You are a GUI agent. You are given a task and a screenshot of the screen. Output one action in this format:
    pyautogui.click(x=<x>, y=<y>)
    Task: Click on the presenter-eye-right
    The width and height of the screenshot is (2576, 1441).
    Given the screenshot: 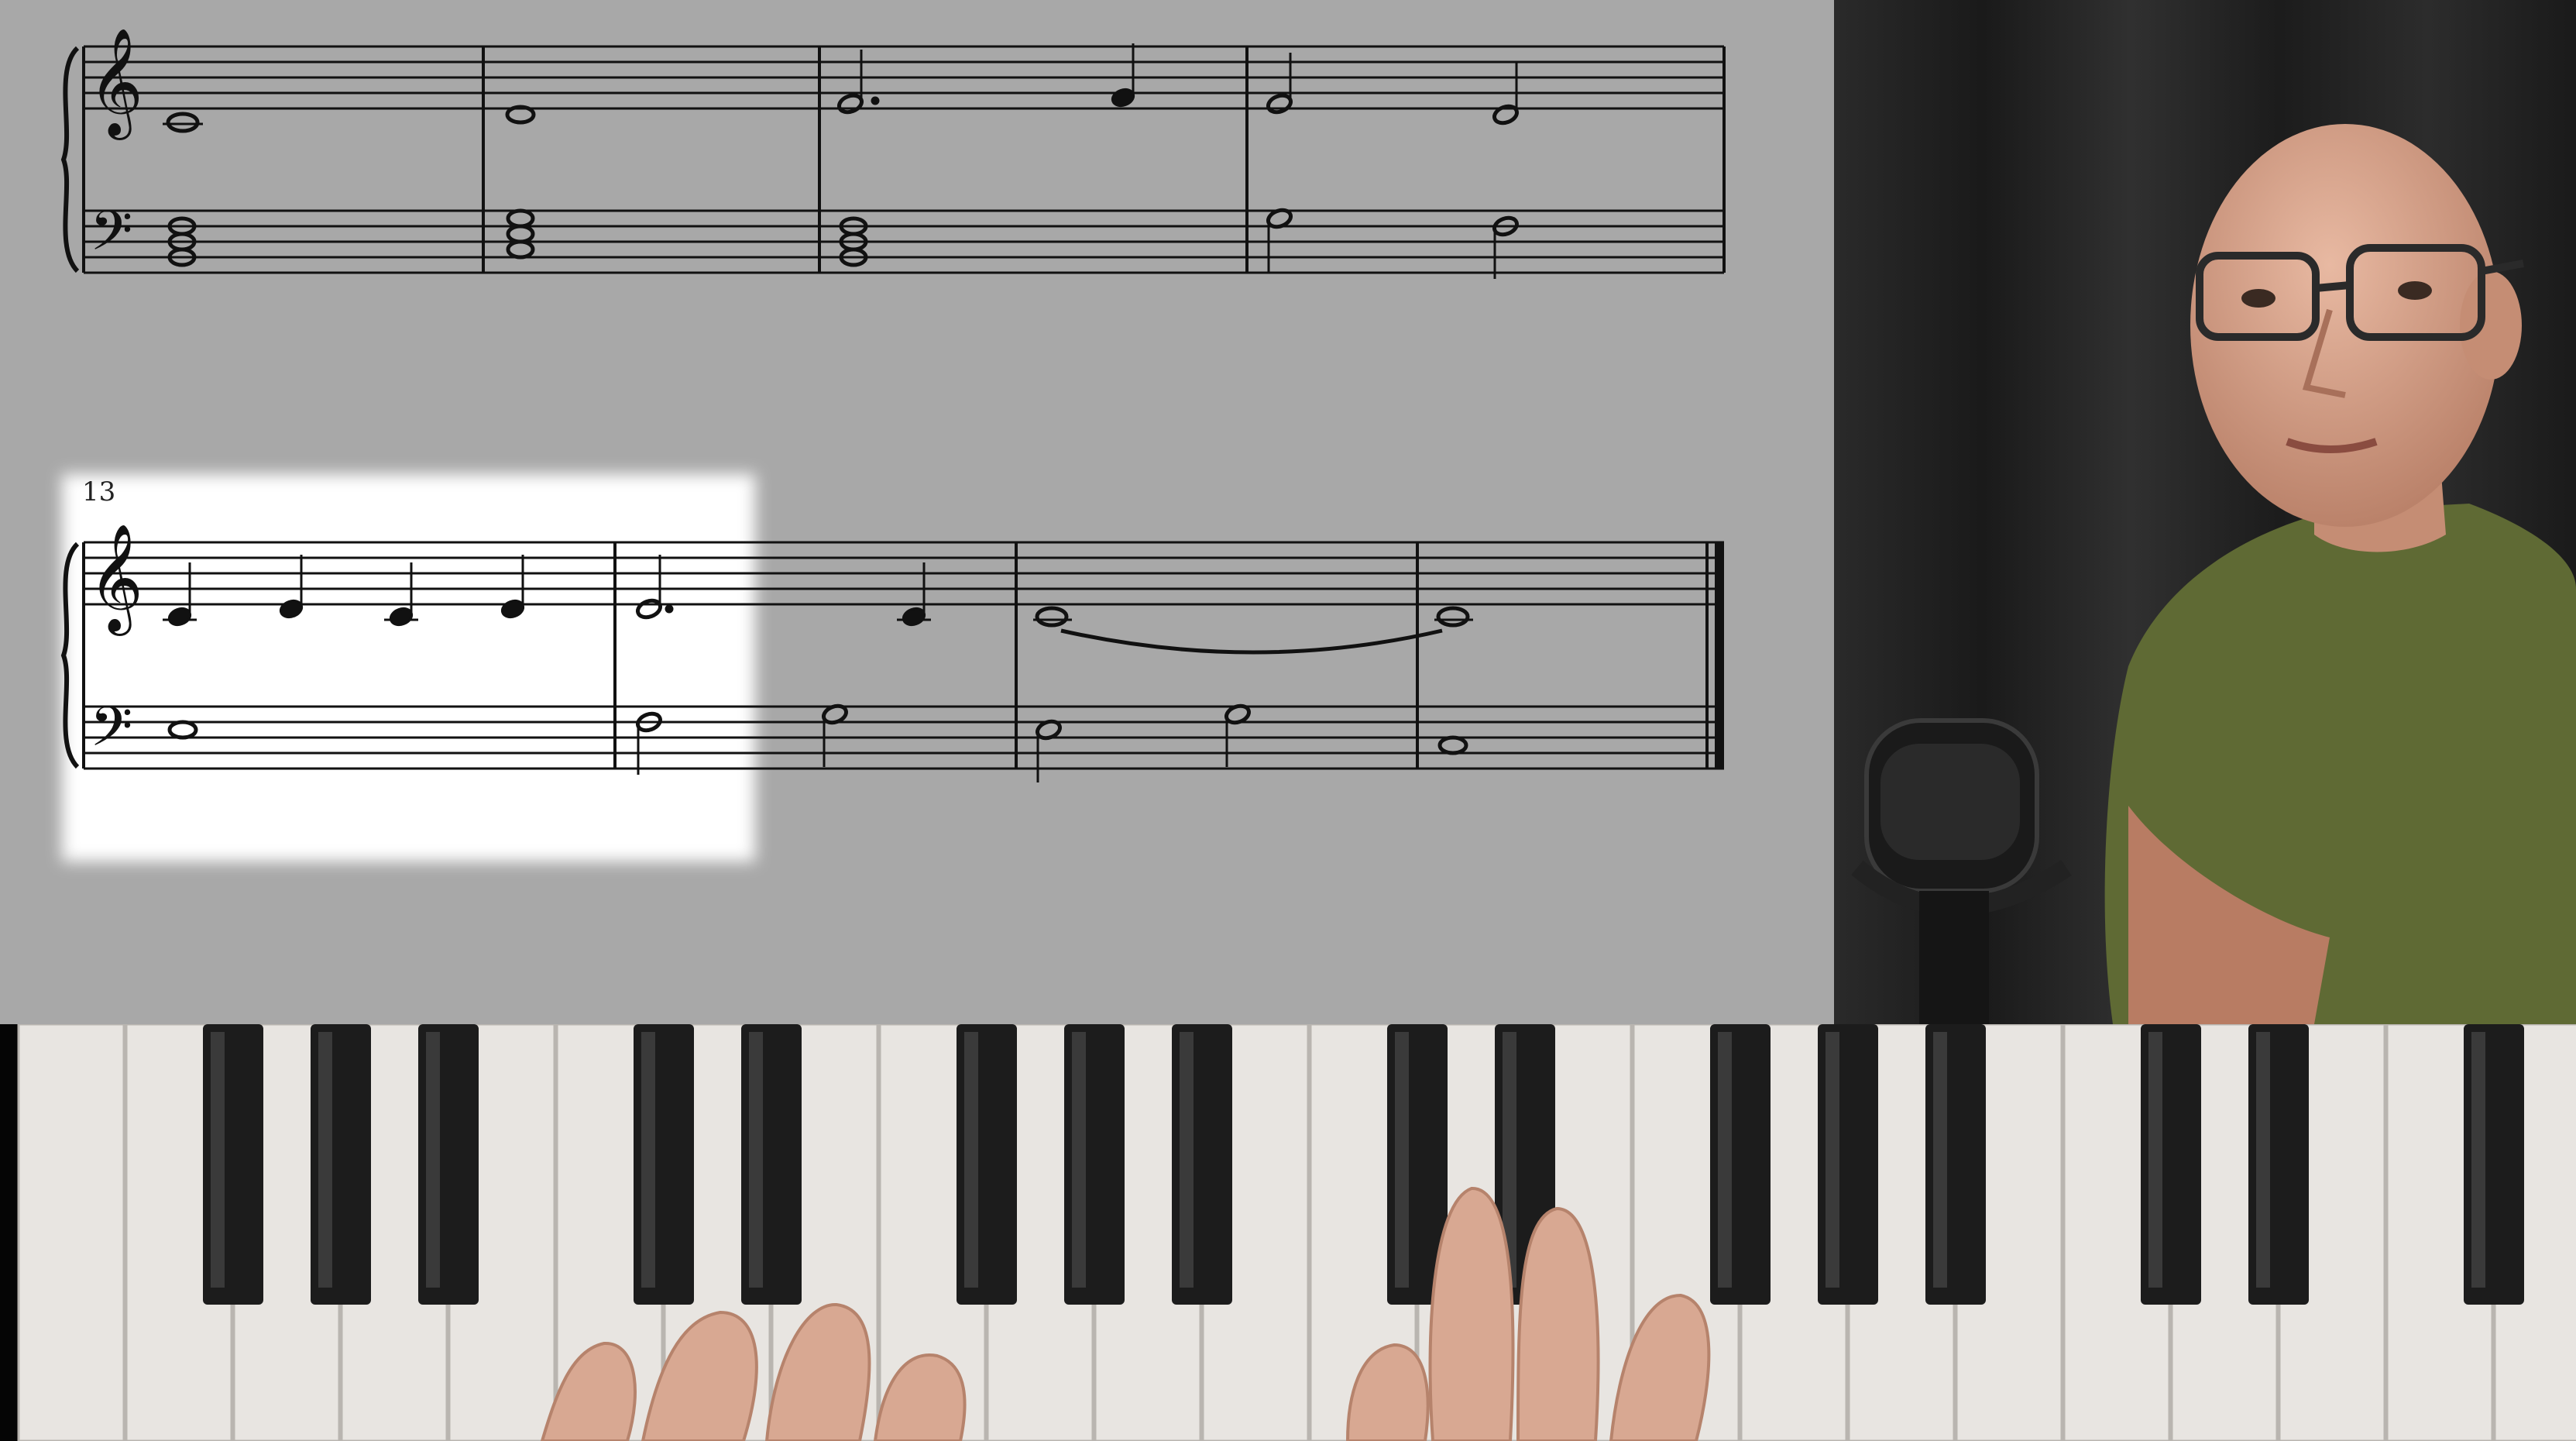 What is the action you would take?
    pyautogui.click(x=2415, y=291)
    